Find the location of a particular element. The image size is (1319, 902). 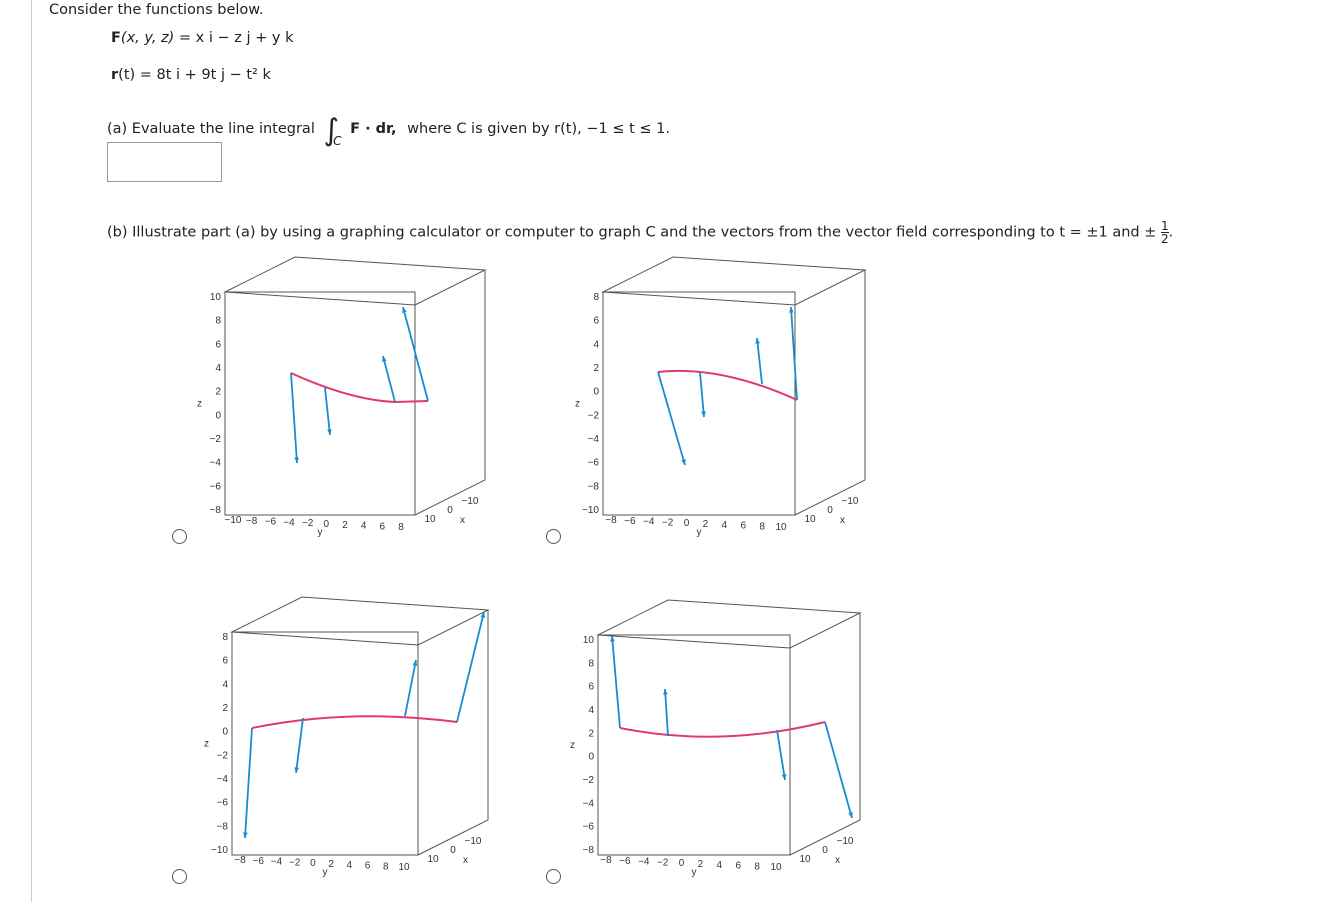

y-tick-label: 10 is located at coordinates (404, 867).